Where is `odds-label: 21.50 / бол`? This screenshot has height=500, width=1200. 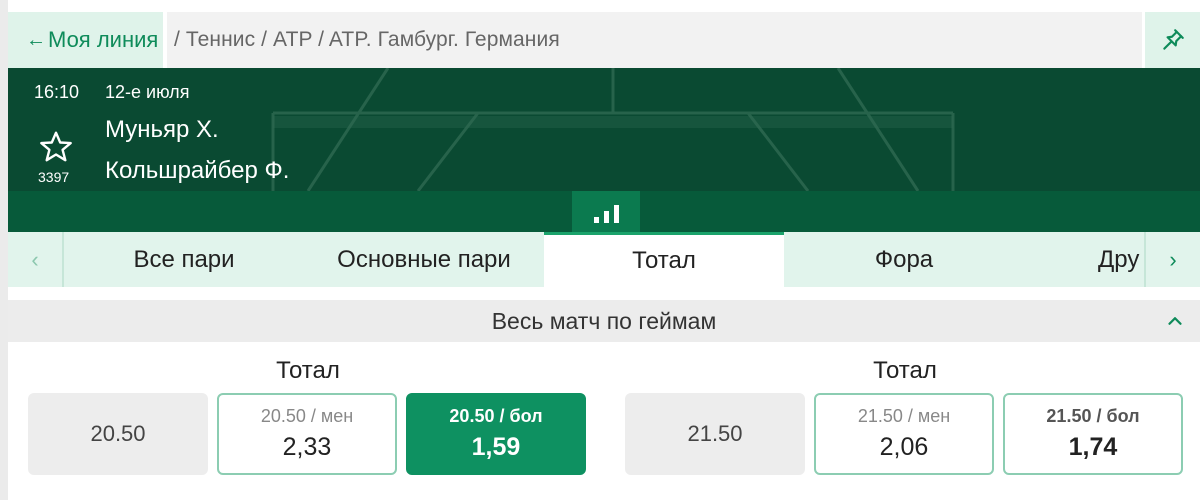
odds-label: 21.50 / бол is located at coordinates (1093, 416).